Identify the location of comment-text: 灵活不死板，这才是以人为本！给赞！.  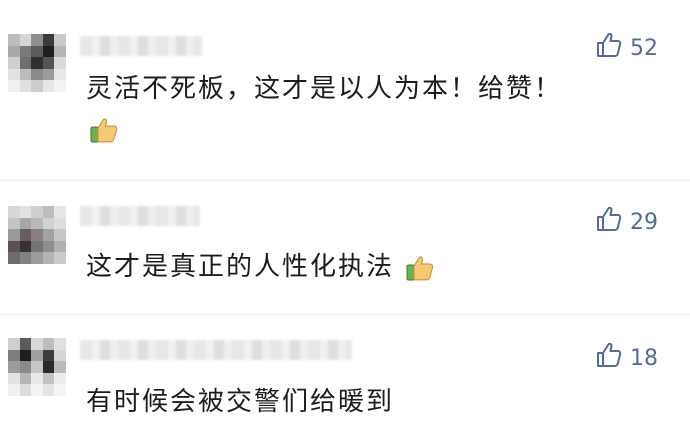
(324, 89).